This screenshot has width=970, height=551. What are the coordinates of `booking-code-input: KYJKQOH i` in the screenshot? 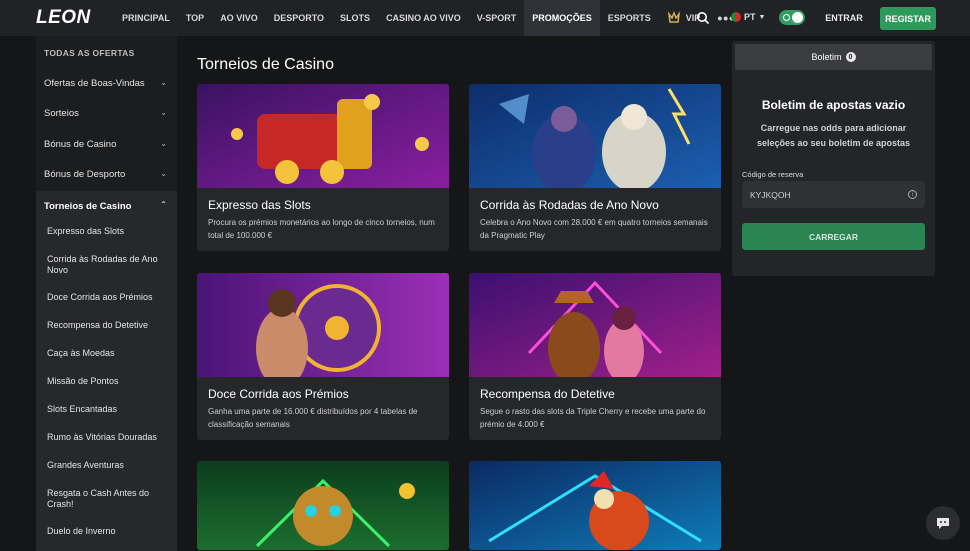 It's located at (833, 194).